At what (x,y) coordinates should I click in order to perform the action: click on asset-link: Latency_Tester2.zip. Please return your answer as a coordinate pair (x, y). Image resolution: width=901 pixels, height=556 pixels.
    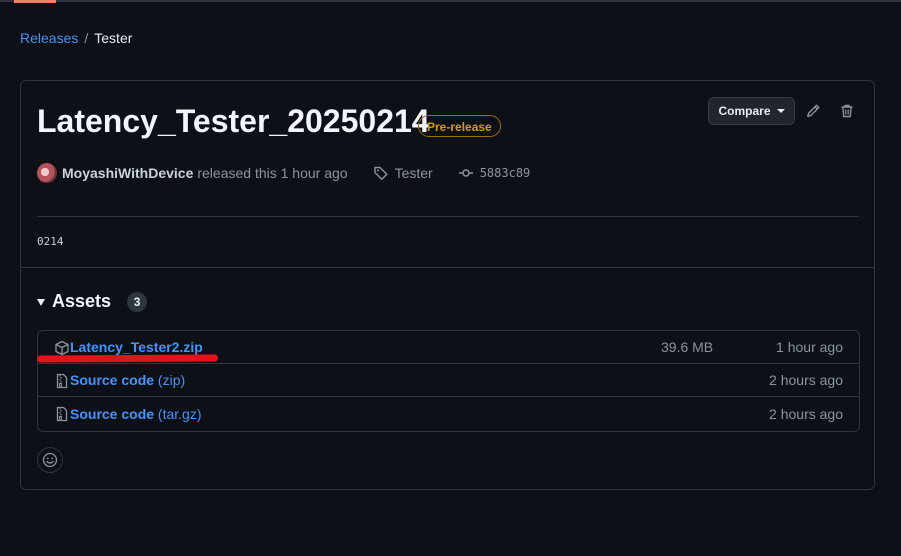
    Looking at the image, I should click on (136, 347).